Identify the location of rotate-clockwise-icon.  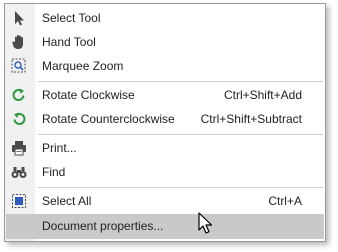
(19, 95).